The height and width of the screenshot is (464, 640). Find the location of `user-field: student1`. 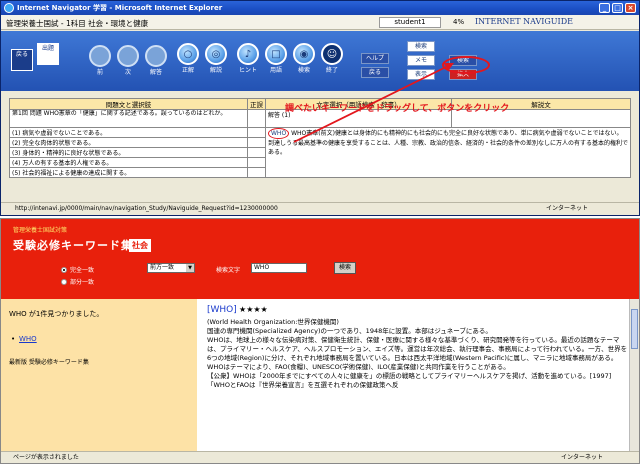

user-field: student1 is located at coordinates (410, 22).